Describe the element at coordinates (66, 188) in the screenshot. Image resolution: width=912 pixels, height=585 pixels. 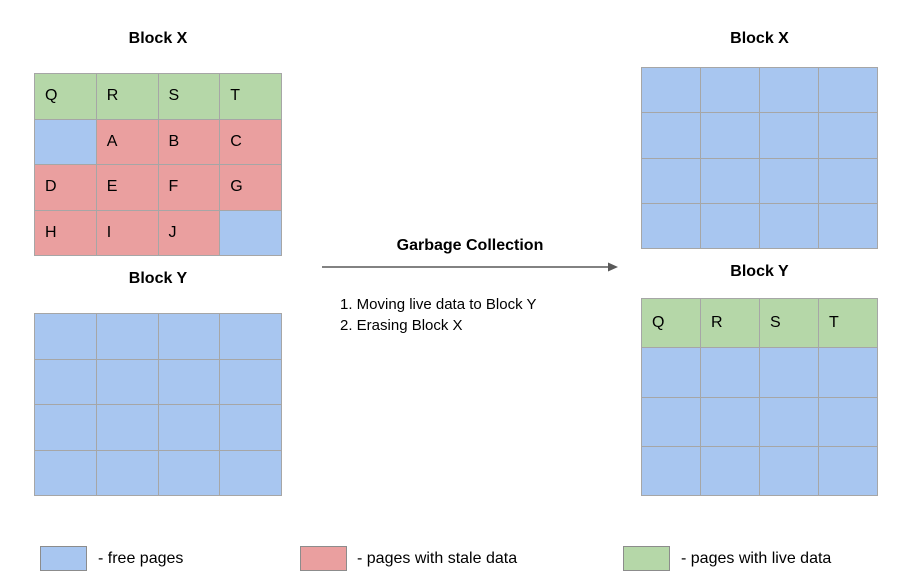
I see `left-block-x-cell-r3c1: D` at that location.